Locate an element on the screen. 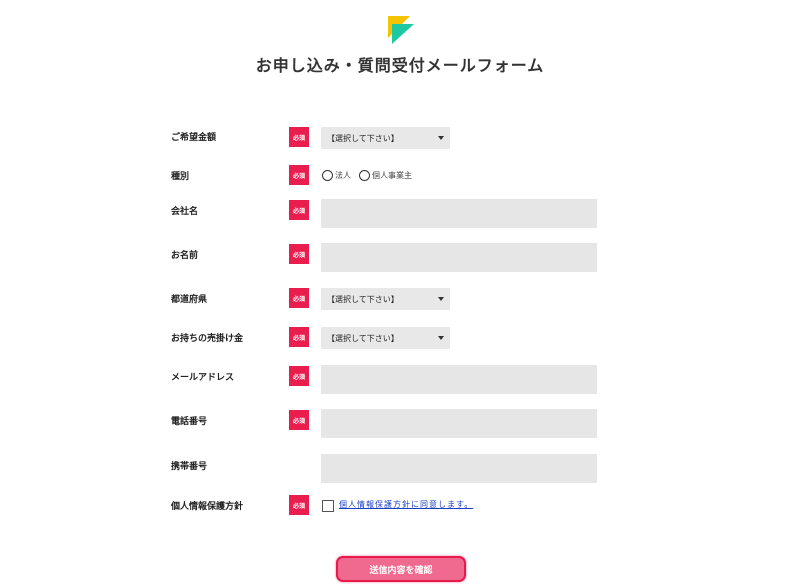 The width and height of the screenshot is (800, 588). field-row-prefecture: 都道府県 必須 【選択して下さい】 is located at coordinates (400, 303).